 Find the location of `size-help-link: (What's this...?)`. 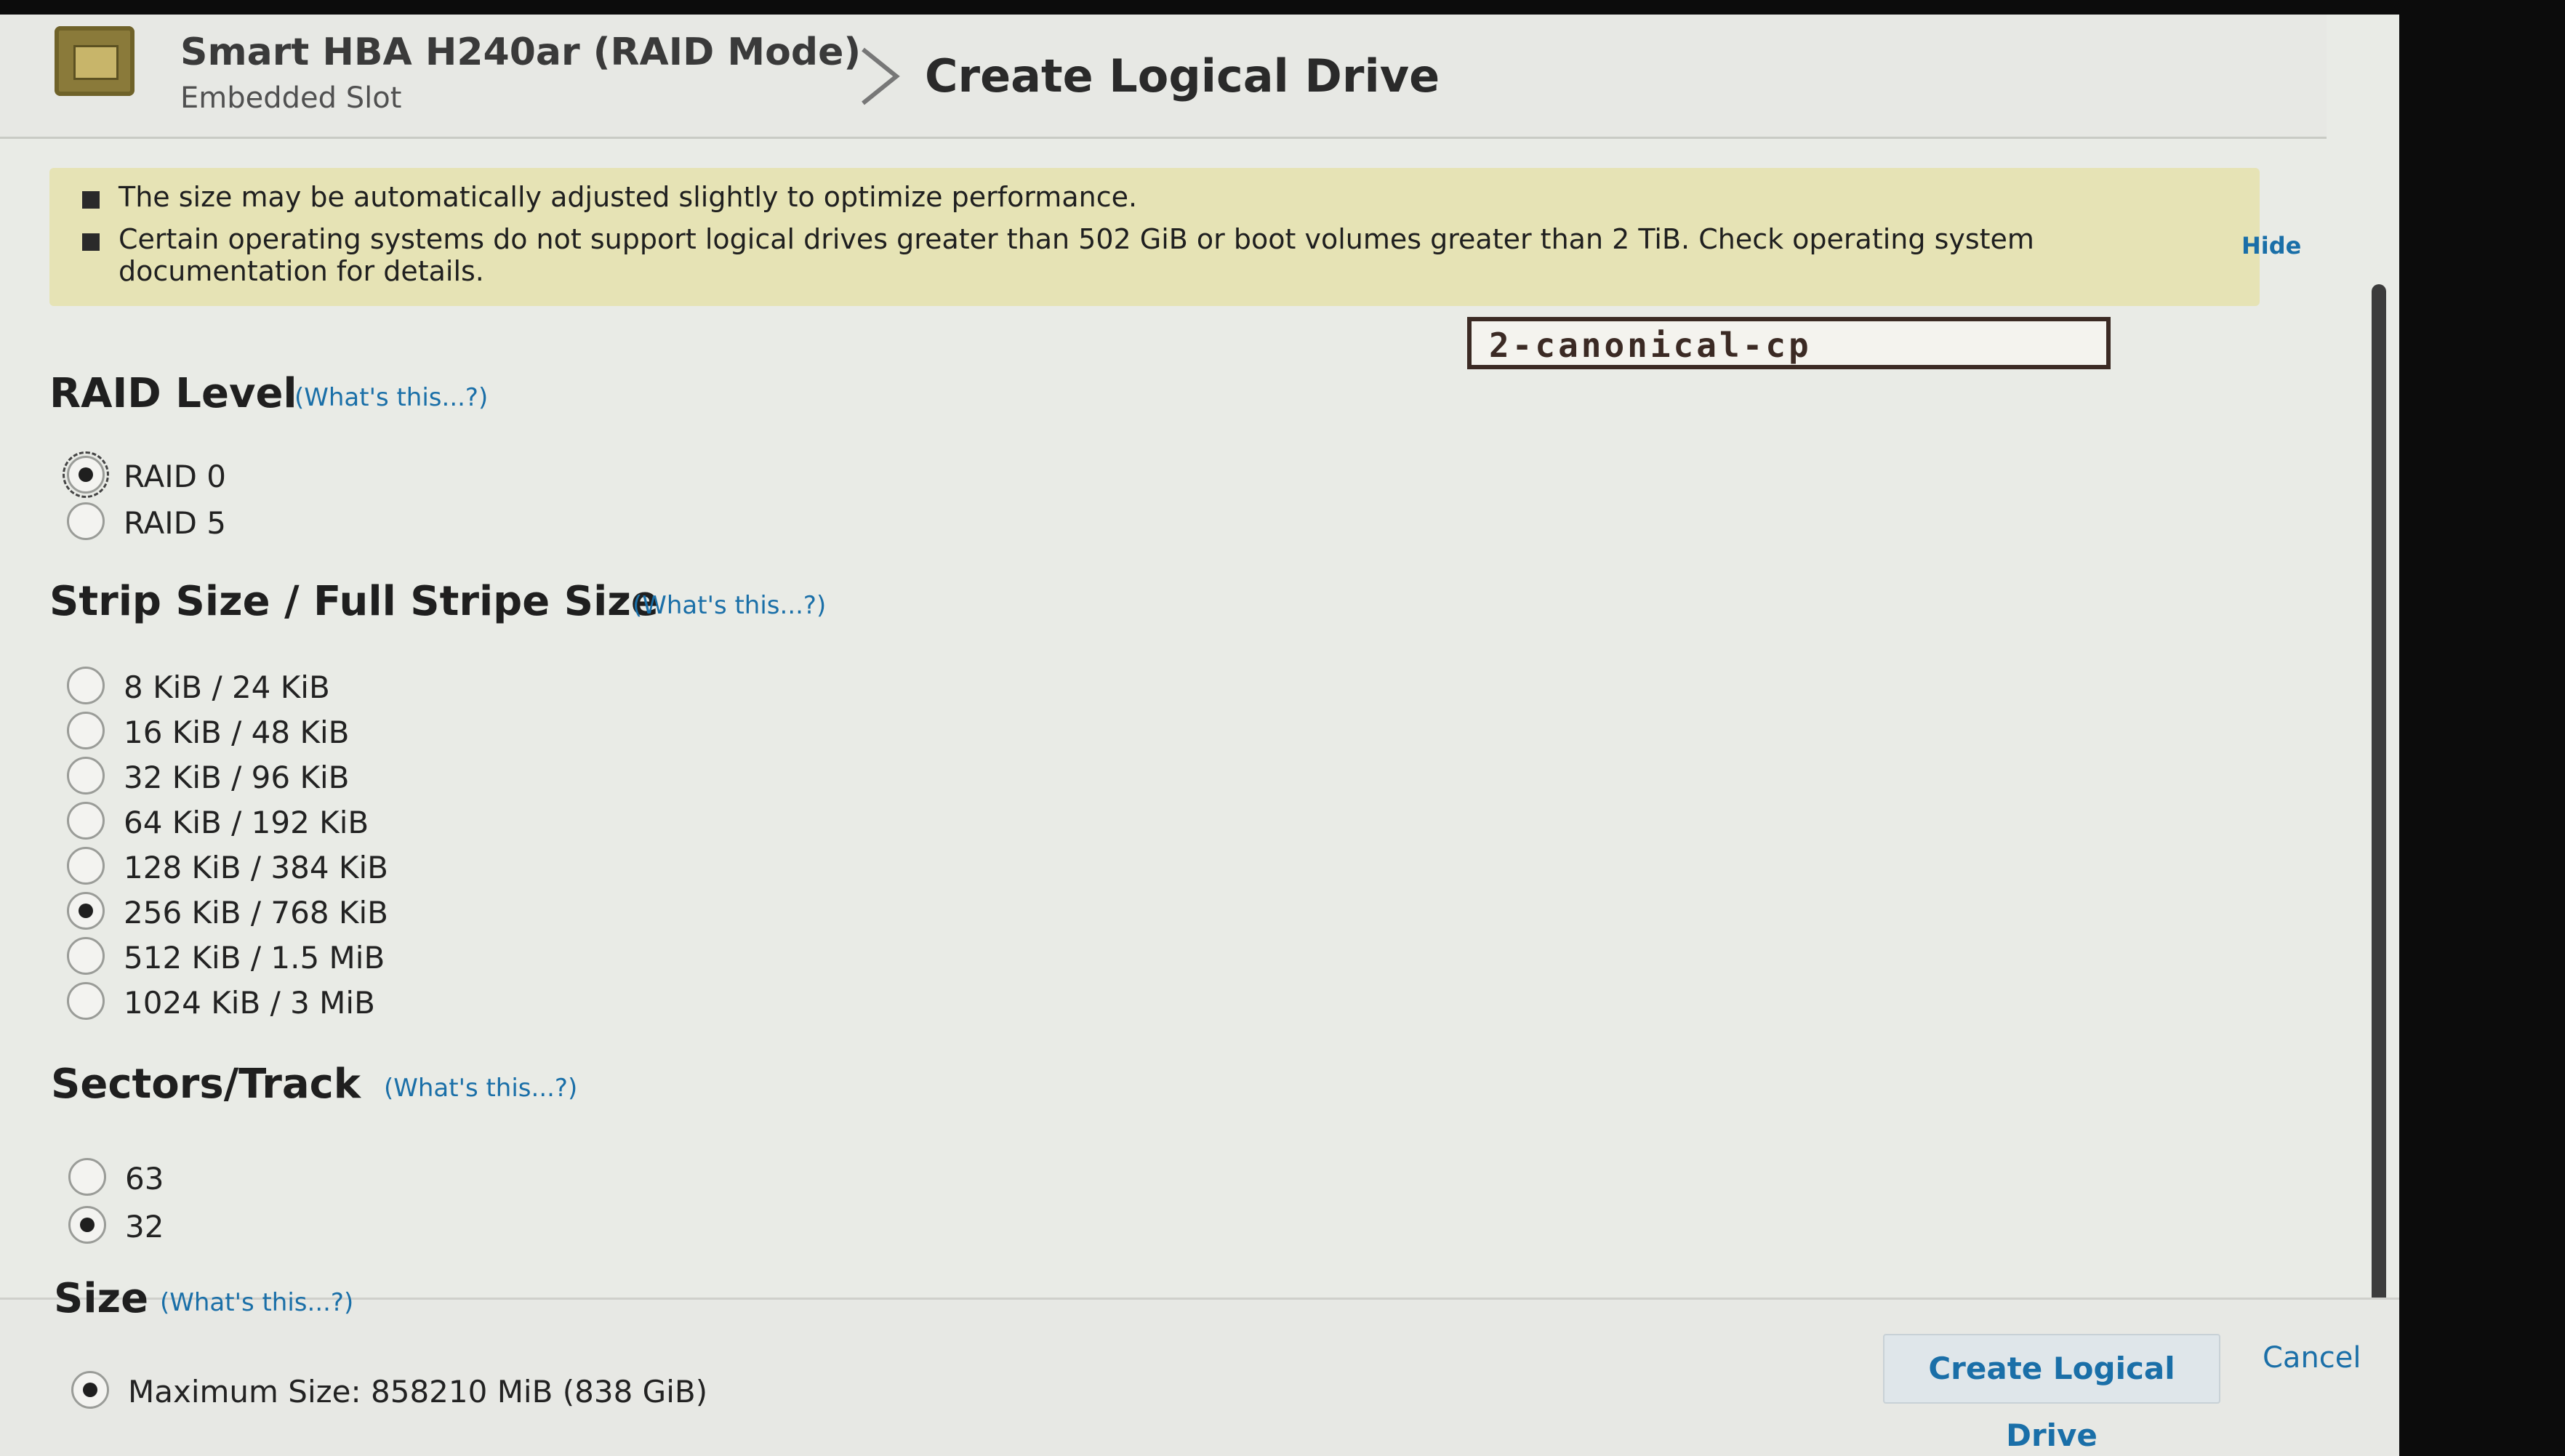

size-help-link: (What's this...?) is located at coordinates (256, 1302).